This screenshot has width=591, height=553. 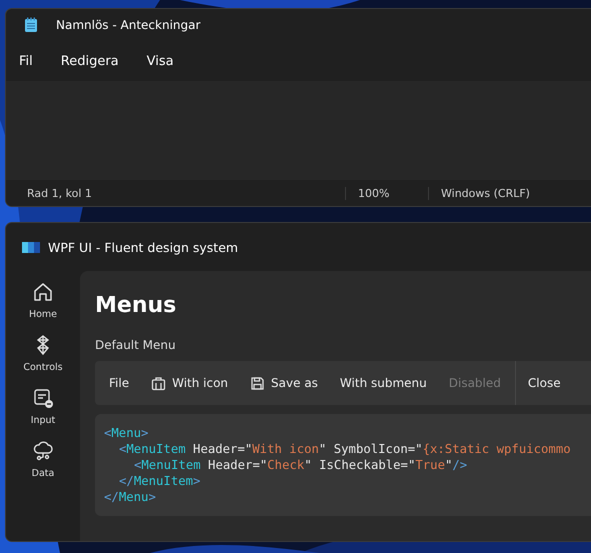 What do you see at coordinates (160, 481) in the screenshot?
I see `code-line: </MenuItem>` at bounding box center [160, 481].